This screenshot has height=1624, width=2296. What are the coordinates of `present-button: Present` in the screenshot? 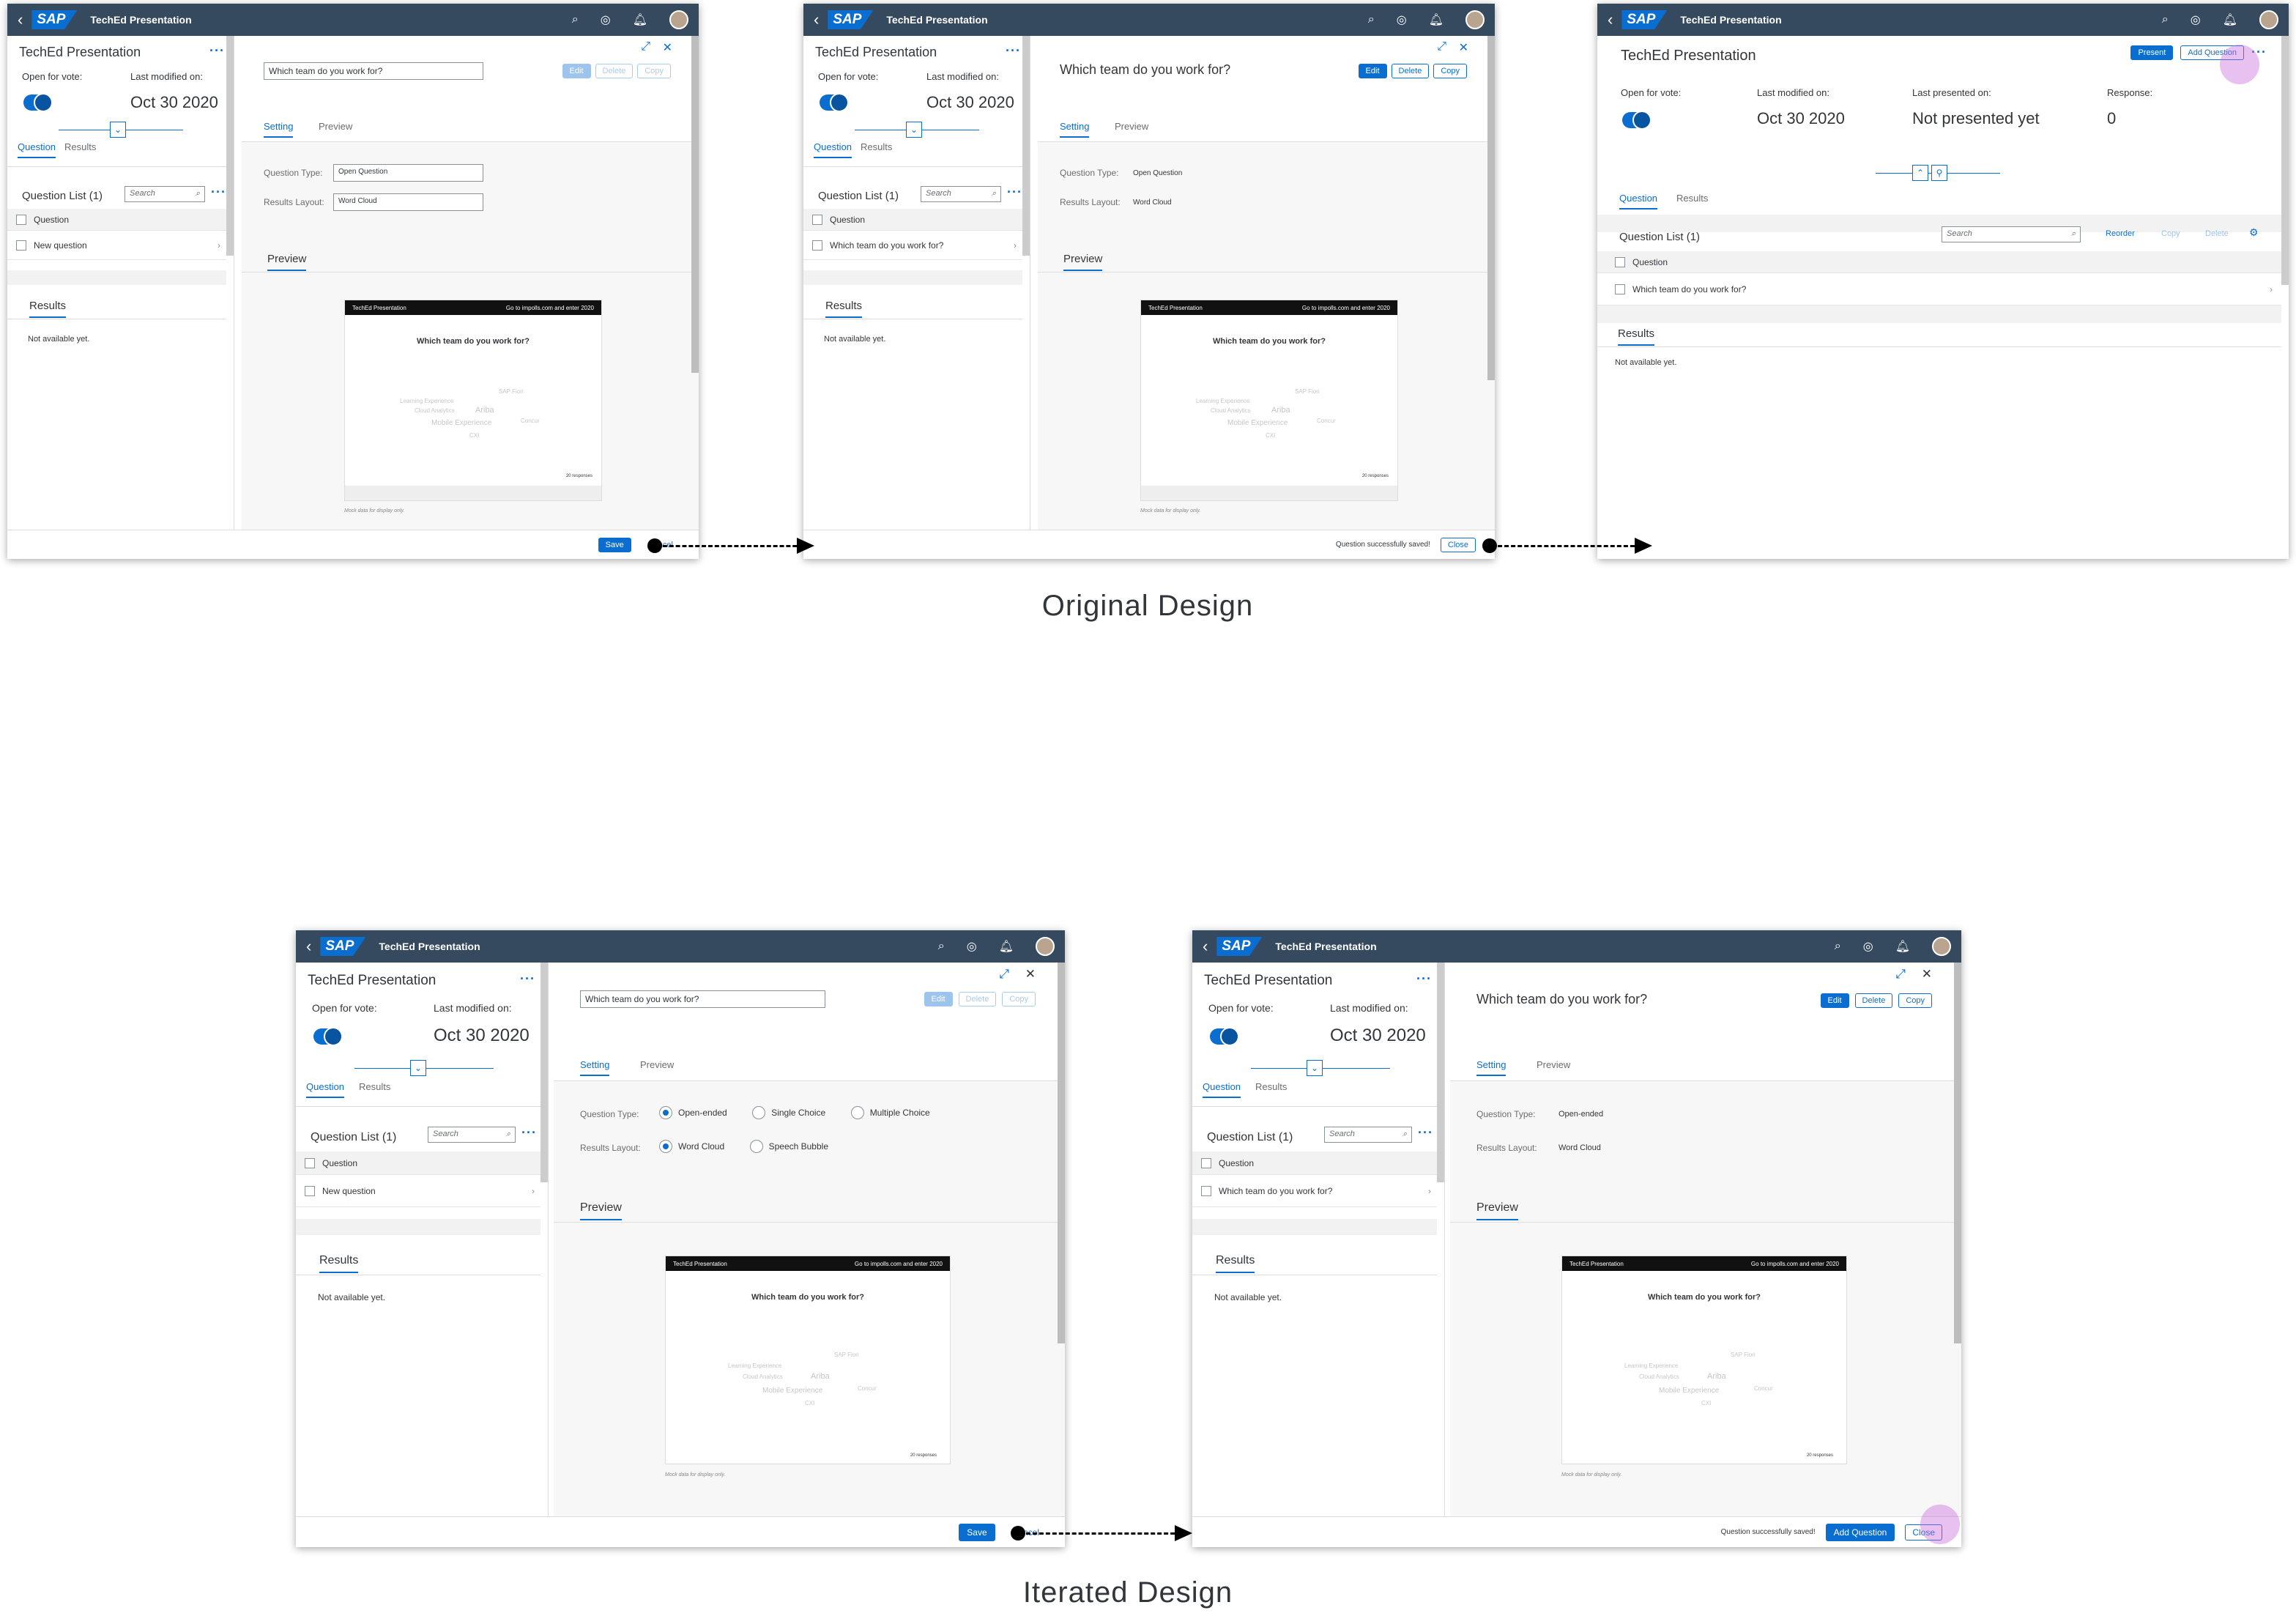 It's located at (2152, 52).